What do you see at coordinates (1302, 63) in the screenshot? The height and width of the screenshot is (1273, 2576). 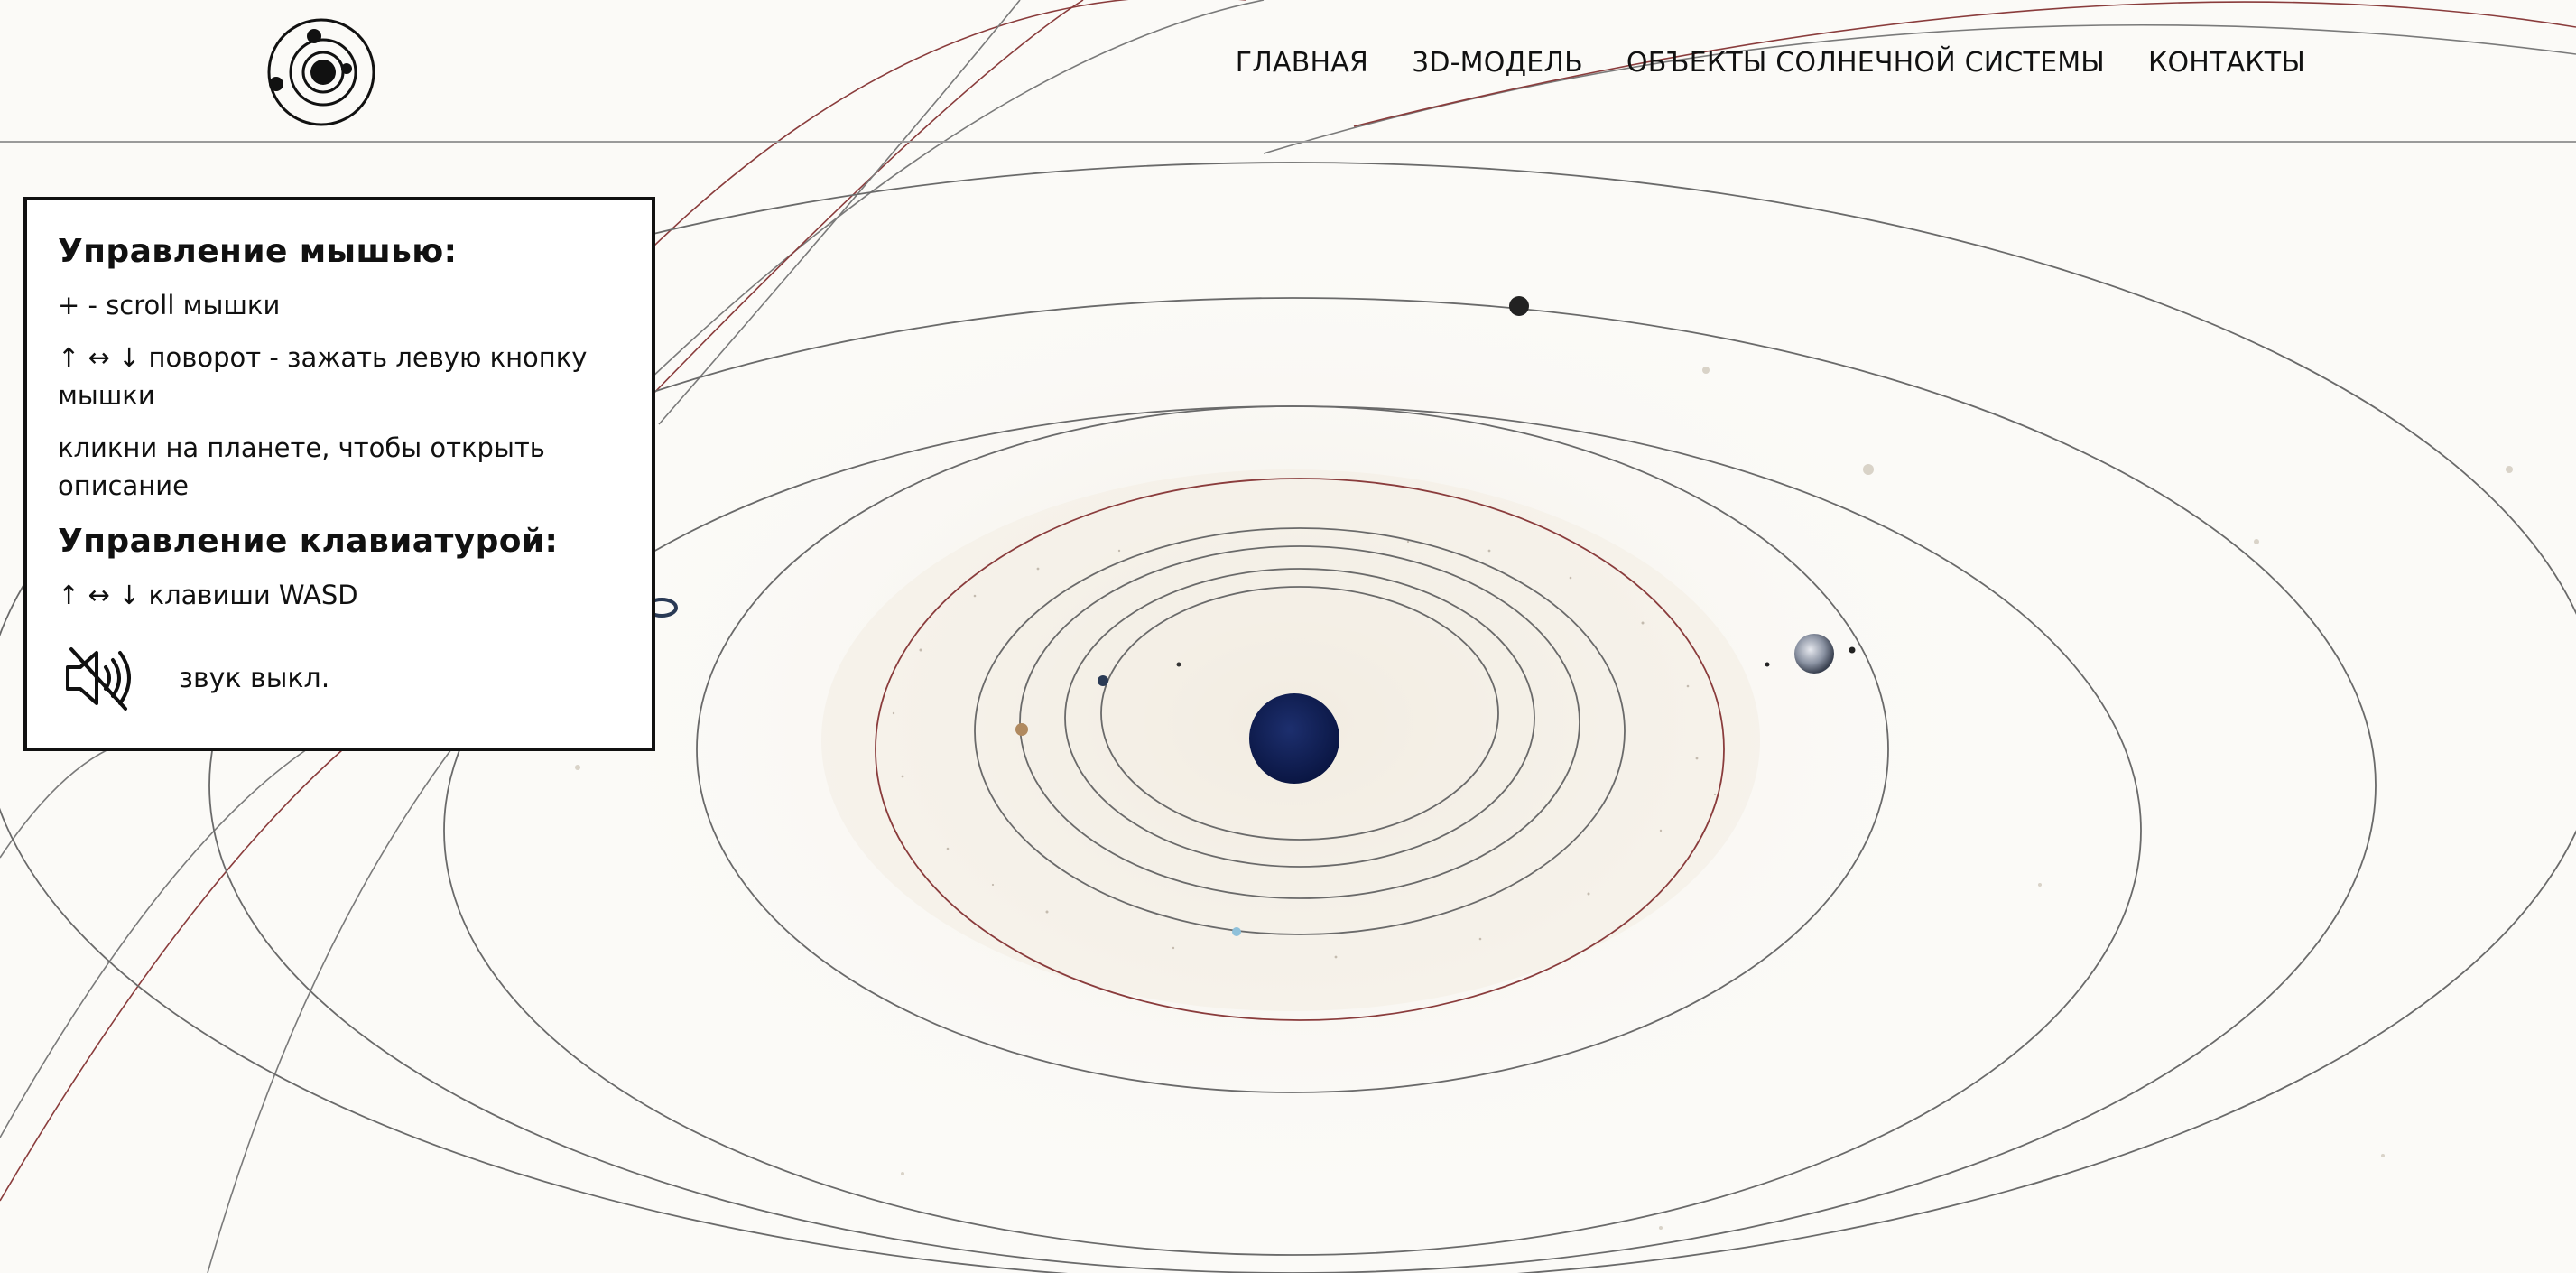 I see `nav-home: ГЛАВНАЯ` at bounding box center [1302, 63].